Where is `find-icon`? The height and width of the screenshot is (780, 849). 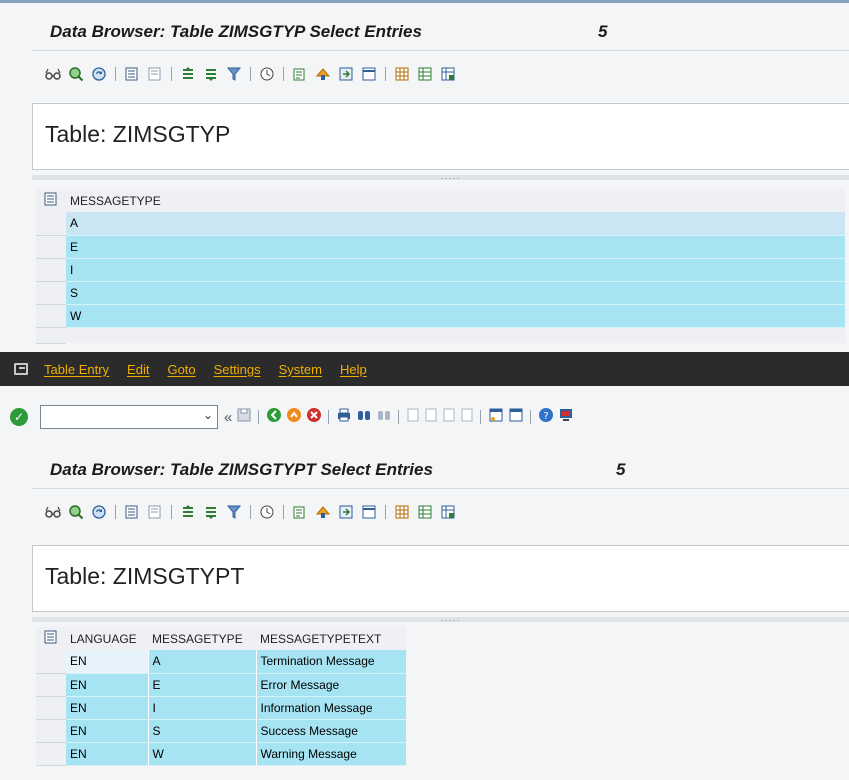 find-icon is located at coordinates (364, 417).